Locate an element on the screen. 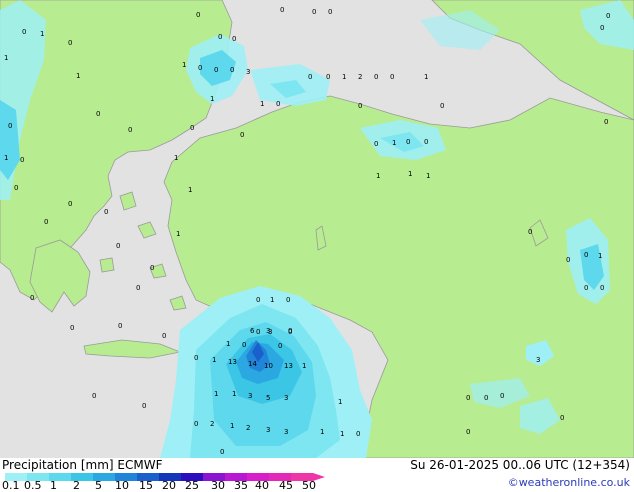  scale-tick: 15 is located at coordinates (146, 485).